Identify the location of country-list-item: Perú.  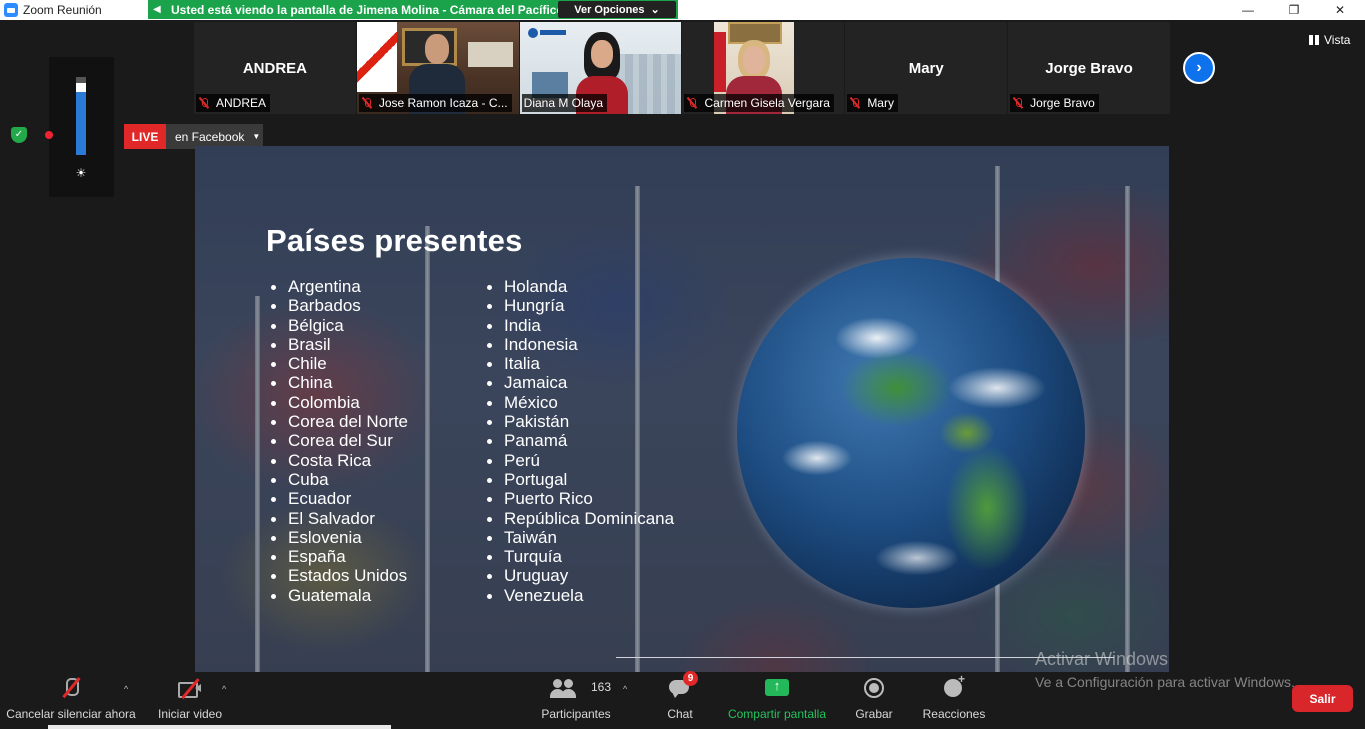
(578, 460).